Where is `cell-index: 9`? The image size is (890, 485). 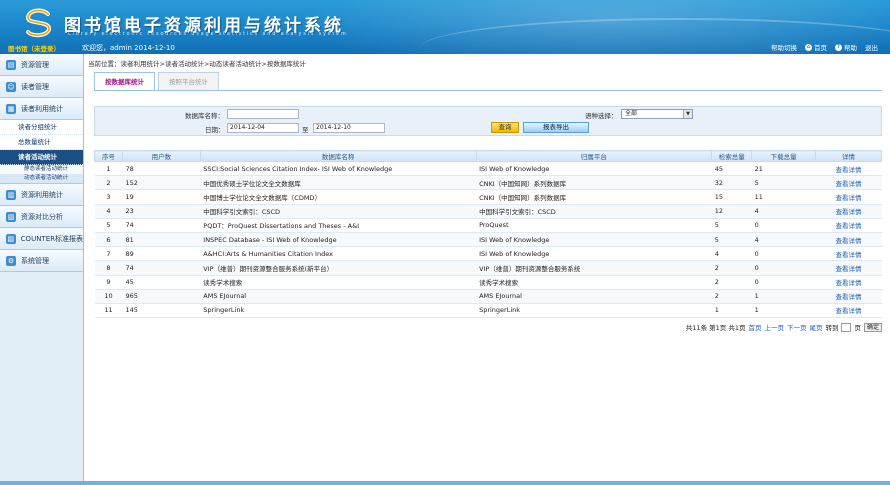
cell-index: 9 is located at coordinates (108, 282).